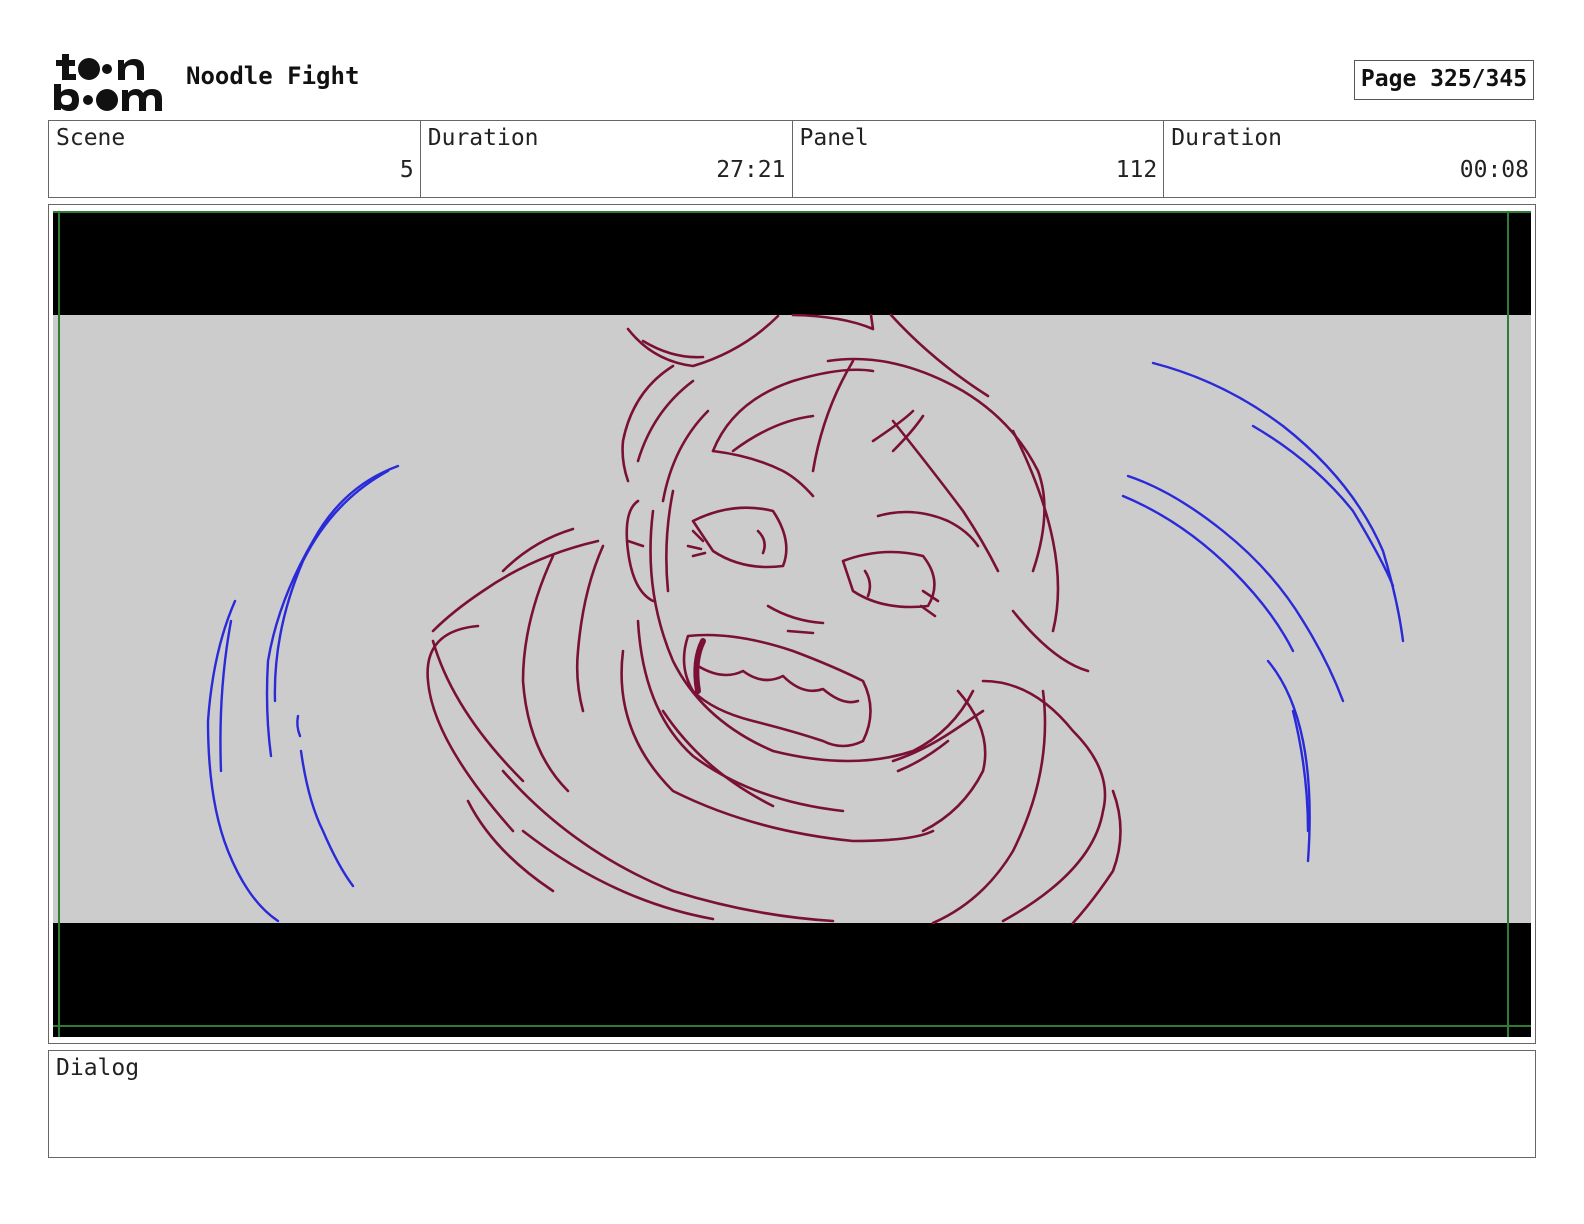 The image size is (1584, 1224). Describe the element at coordinates (1136, 170) in the screenshot. I see `panel-value: 112` at that location.